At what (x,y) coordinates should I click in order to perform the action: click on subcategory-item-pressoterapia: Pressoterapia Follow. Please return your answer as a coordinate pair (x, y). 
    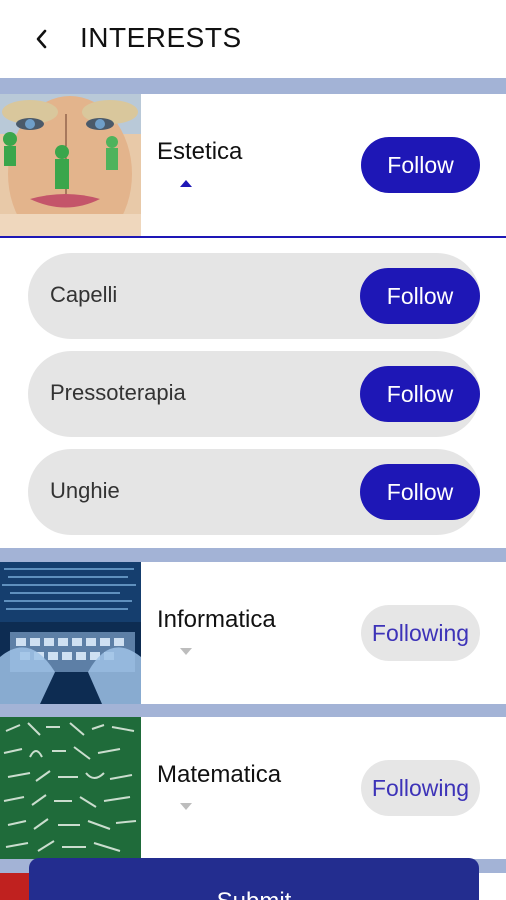
    Looking at the image, I should click on (254, 394).